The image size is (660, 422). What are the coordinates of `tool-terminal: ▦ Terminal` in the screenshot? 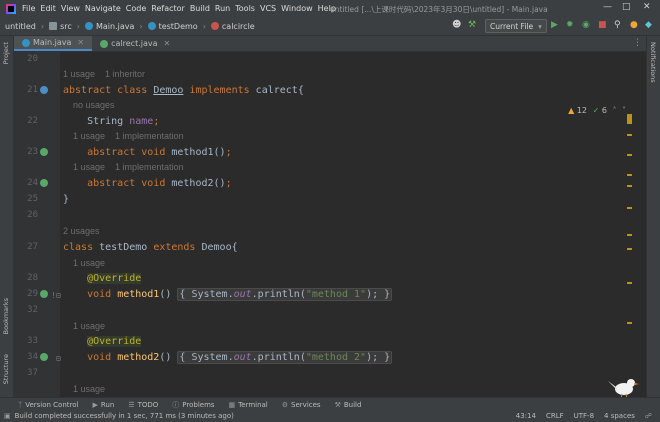 It's located at (248, 405).